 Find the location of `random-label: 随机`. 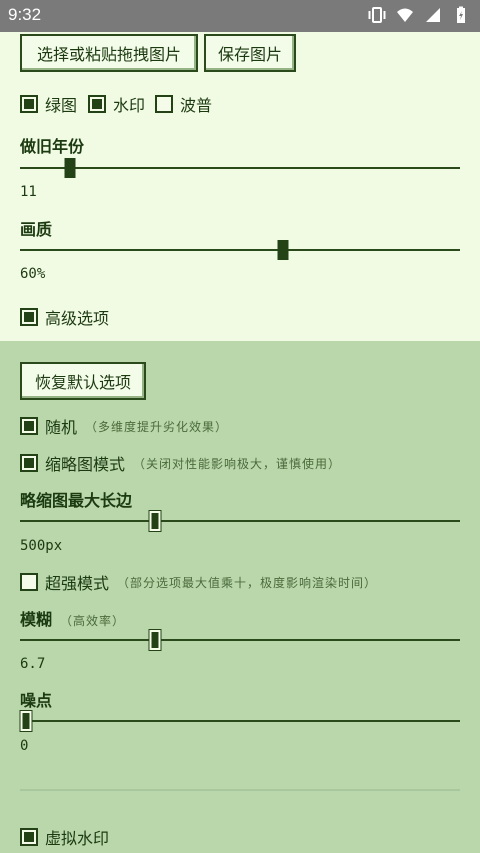

random-label: 随机 is located at coordinates (61, 427).